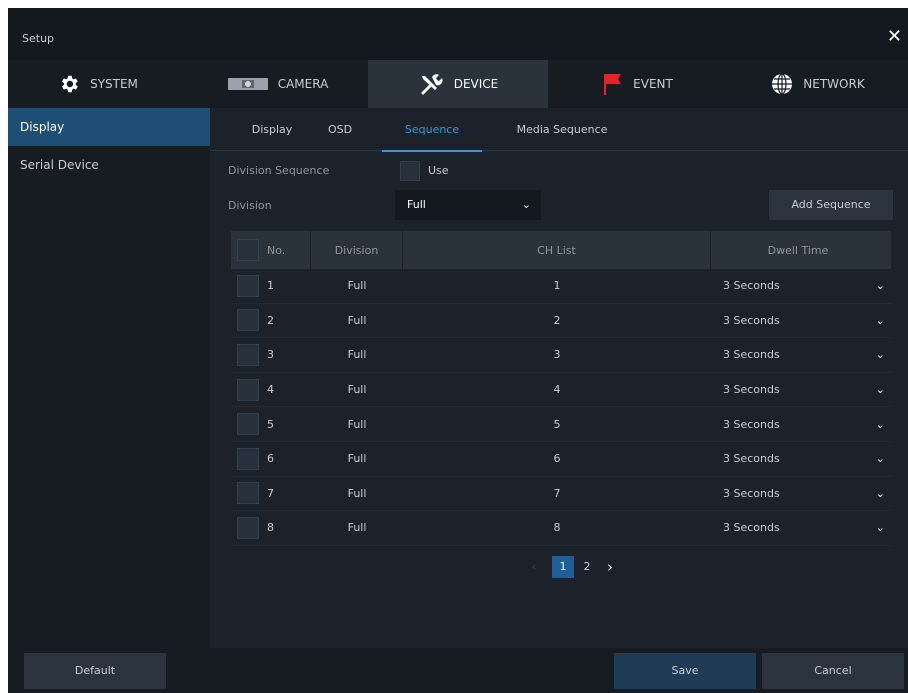  Describe the element at coordinates (782, 84) in the screenshot. I see `globe-icon` at that location.